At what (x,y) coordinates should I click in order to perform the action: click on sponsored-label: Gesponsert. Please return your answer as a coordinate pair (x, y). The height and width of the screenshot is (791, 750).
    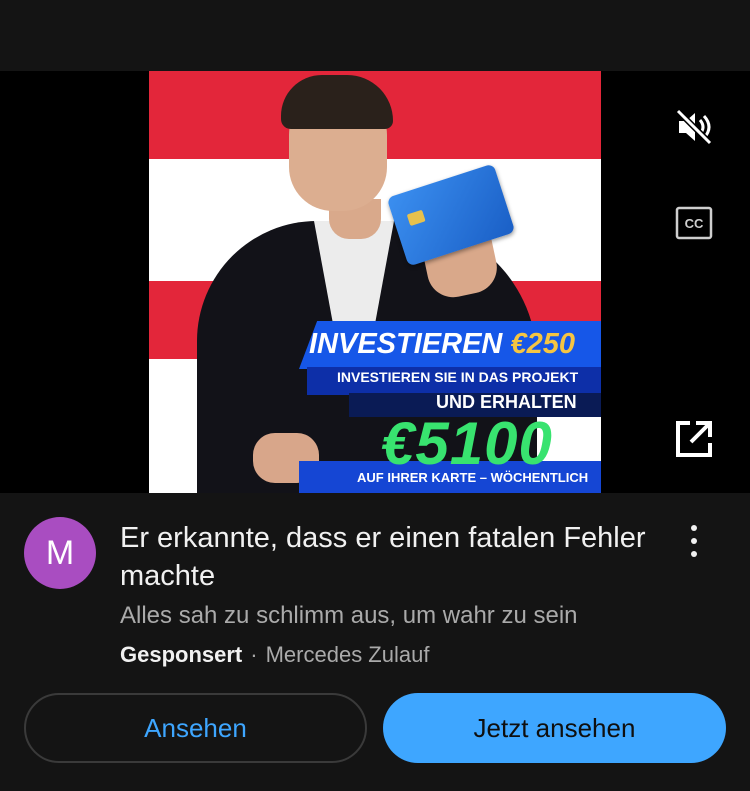
    Looking at the image, I should click on (181, 654).